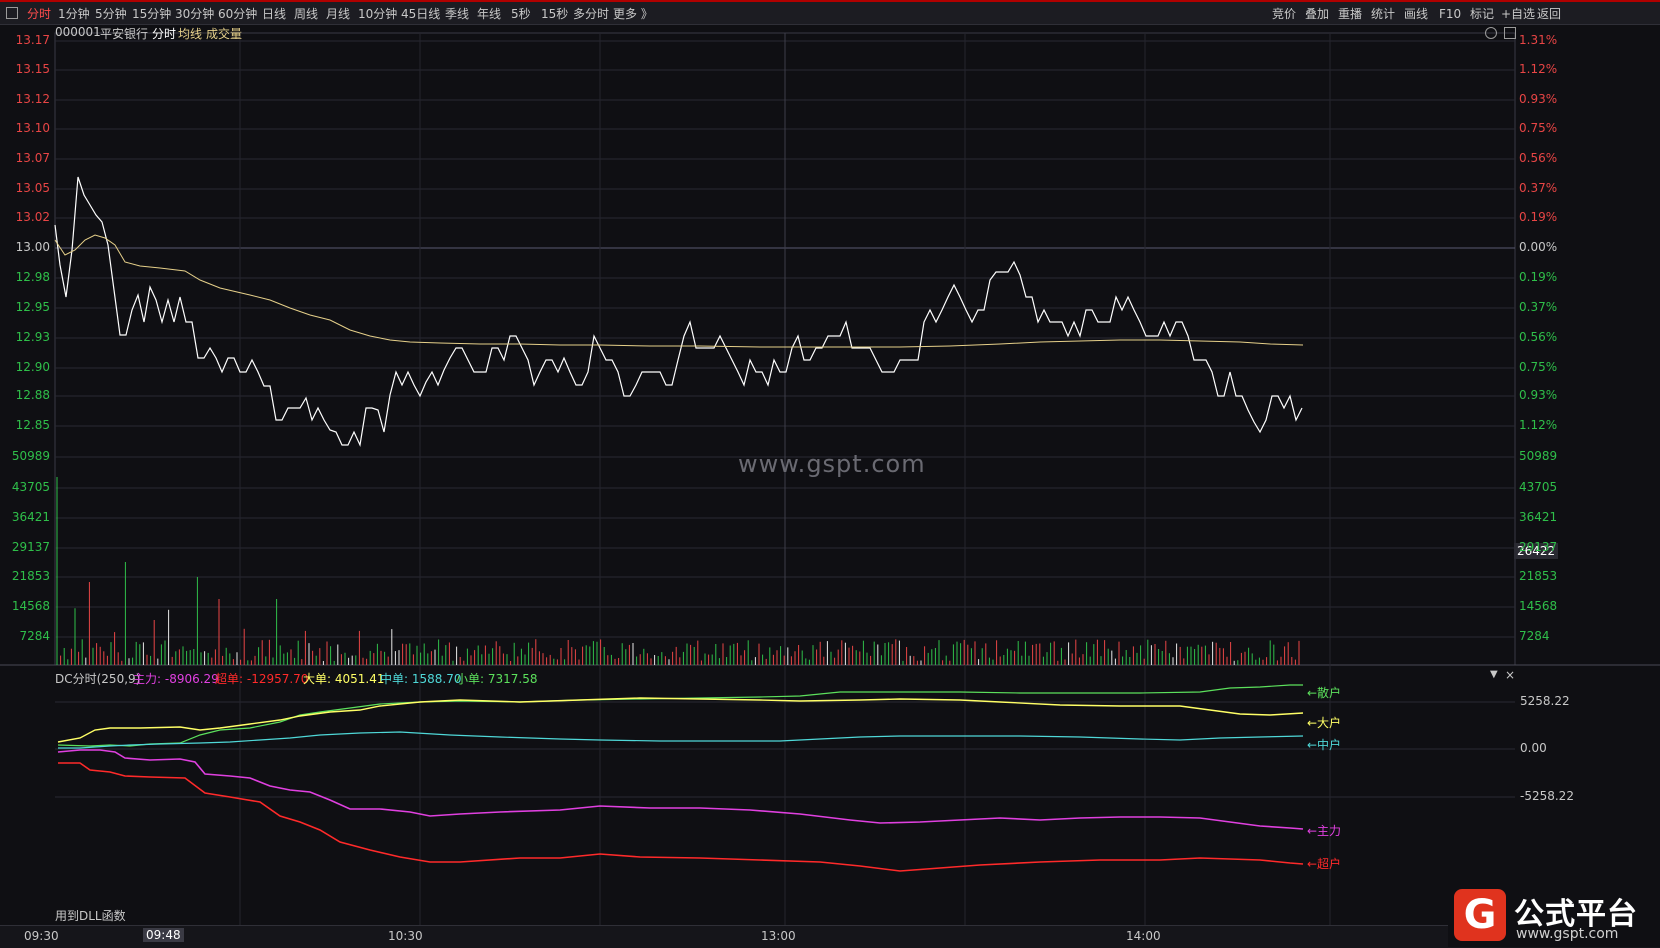 The image size is (1660, 948). Describe the element at coordinates (1538, 547) in the screenshot. I see `volume-tick-right: 29137` at that location.